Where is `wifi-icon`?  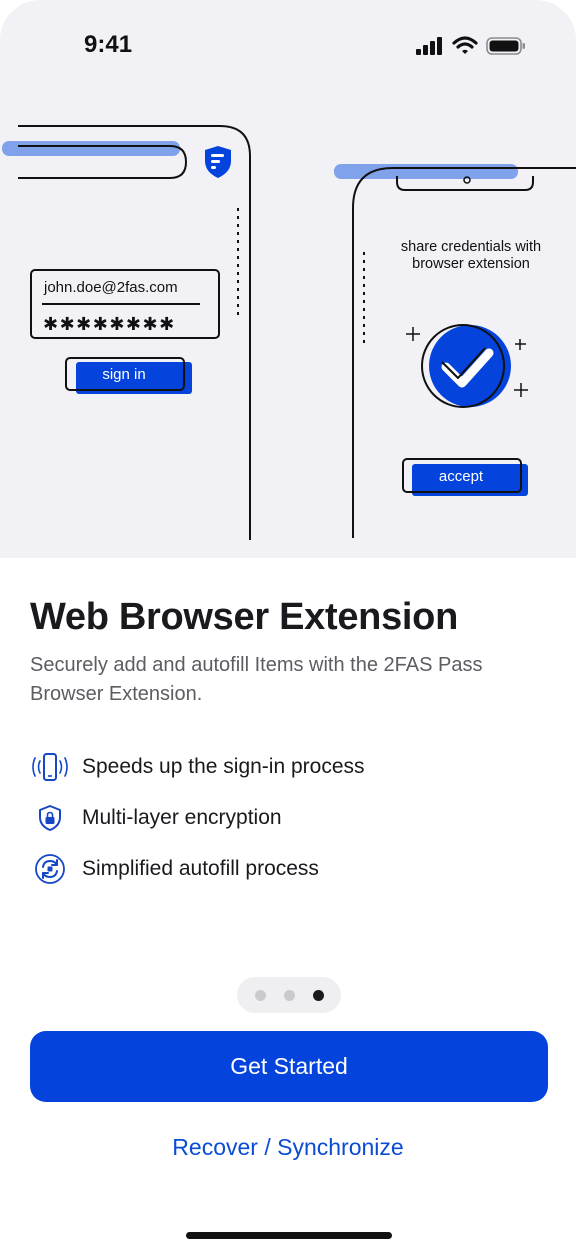
wifi-icon is located at coordinates (465, 45).